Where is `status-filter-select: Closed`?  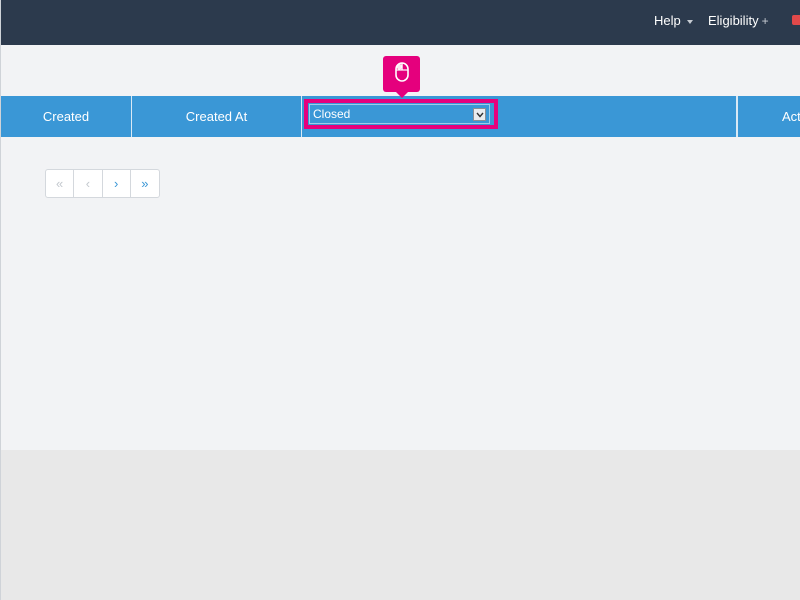 status-filter-select: Closed is located at coordinates (399, 114).